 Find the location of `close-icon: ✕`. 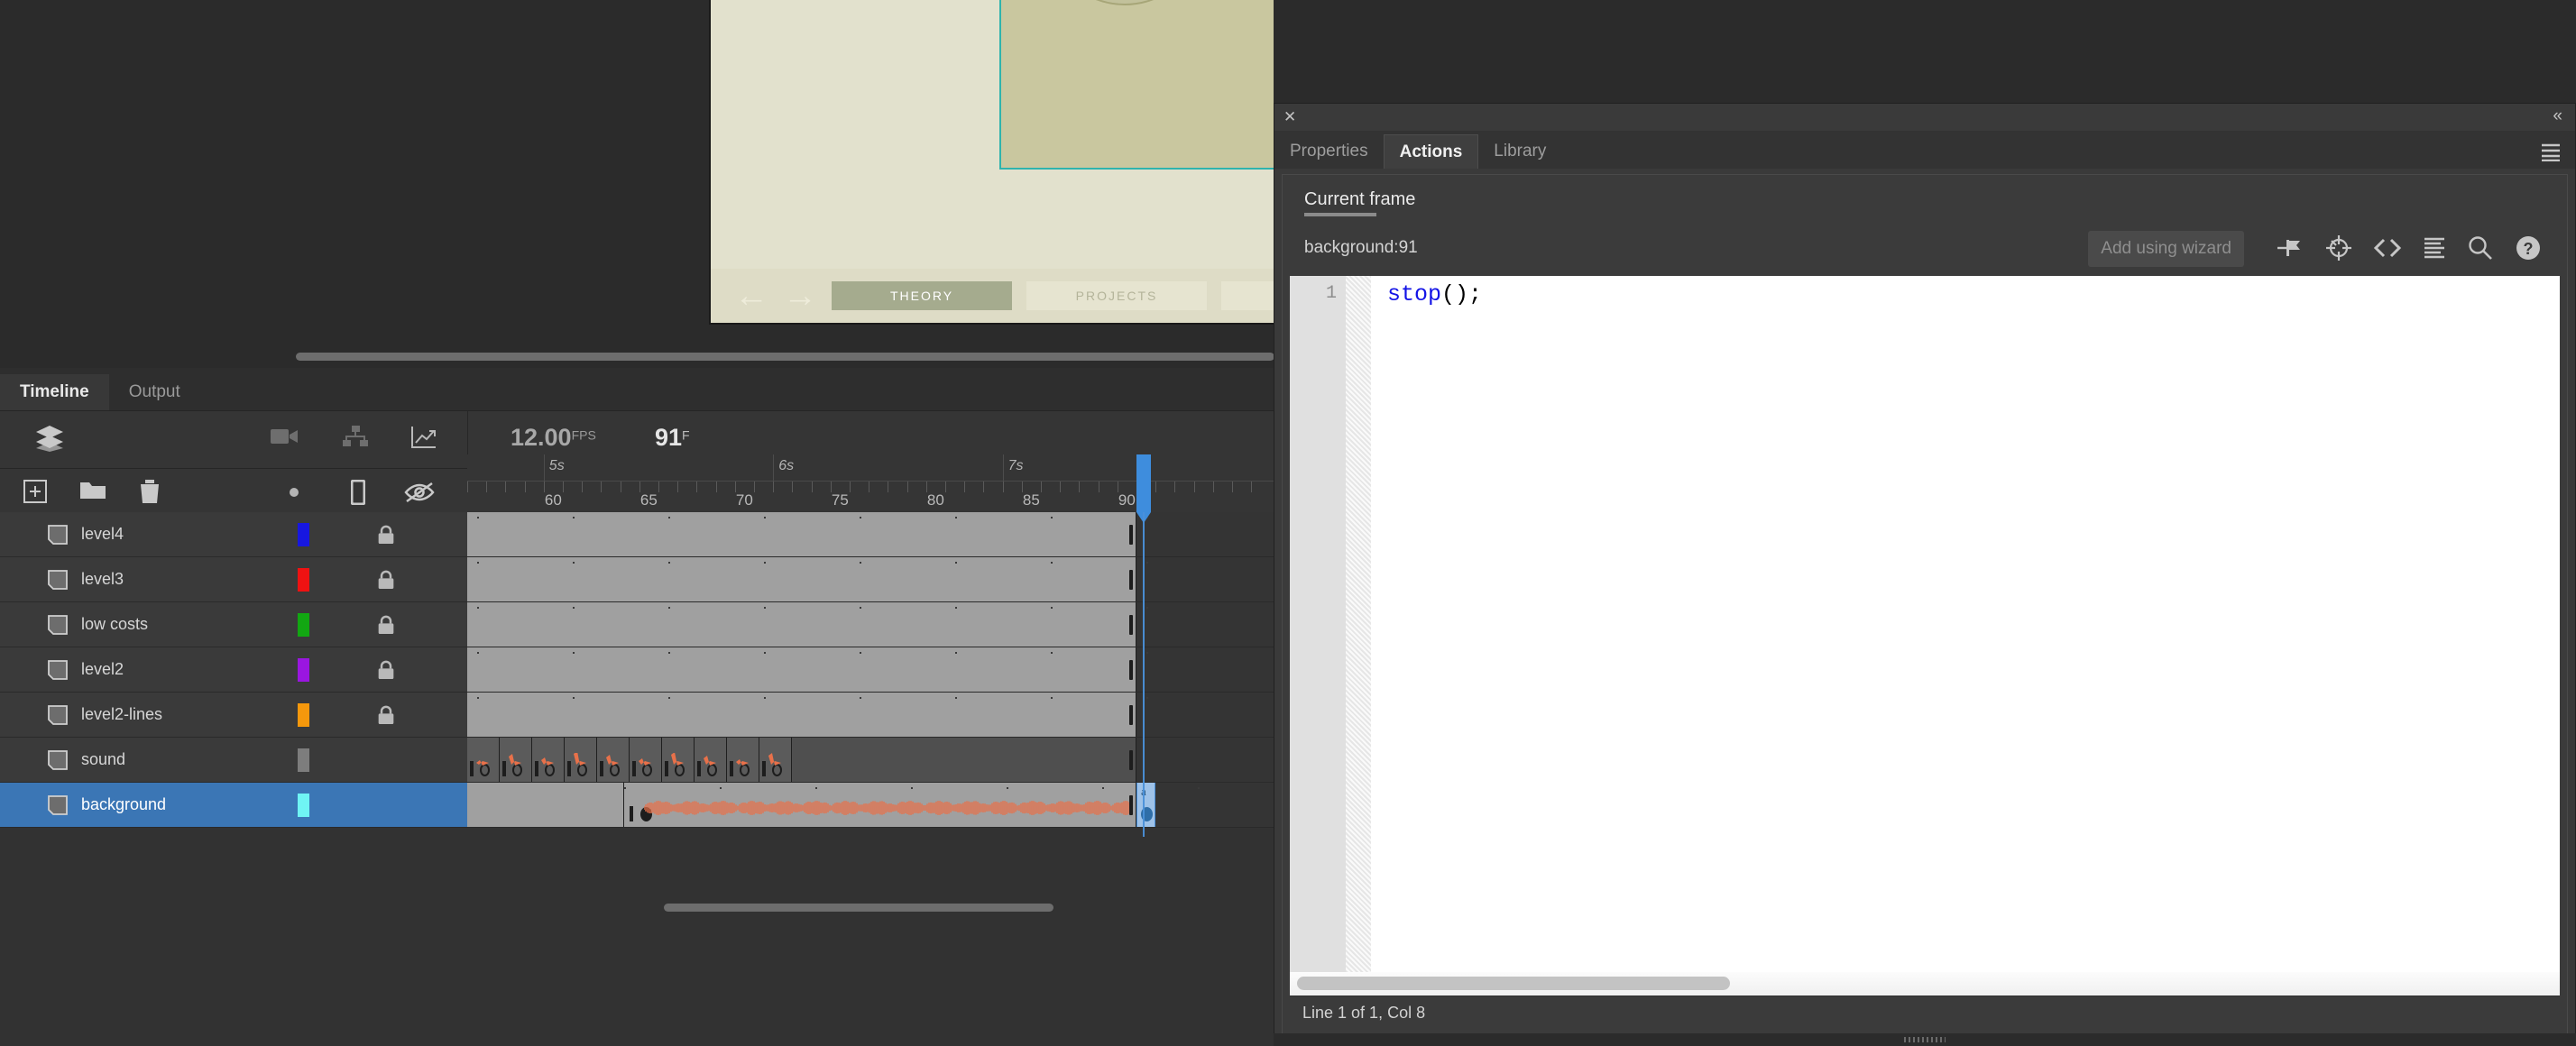

close-icon: ✕ is located at coordinates (1290, 117).